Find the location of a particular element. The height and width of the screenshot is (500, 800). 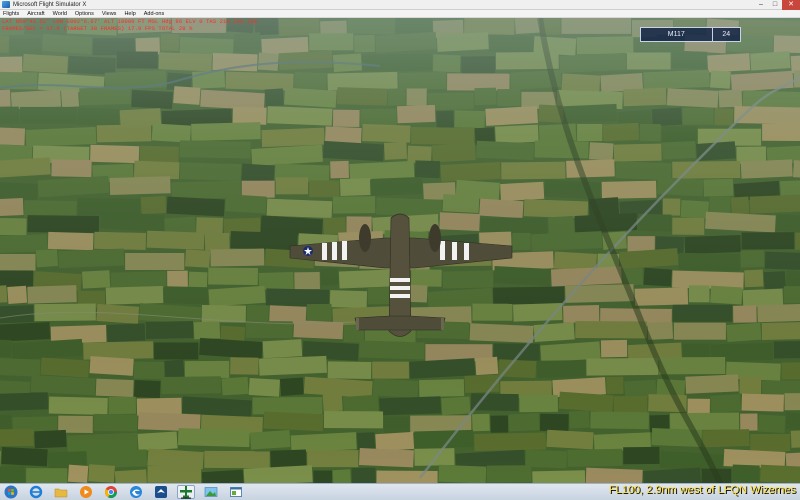

menu-flights: Flights is located at coordinates (11, 14).